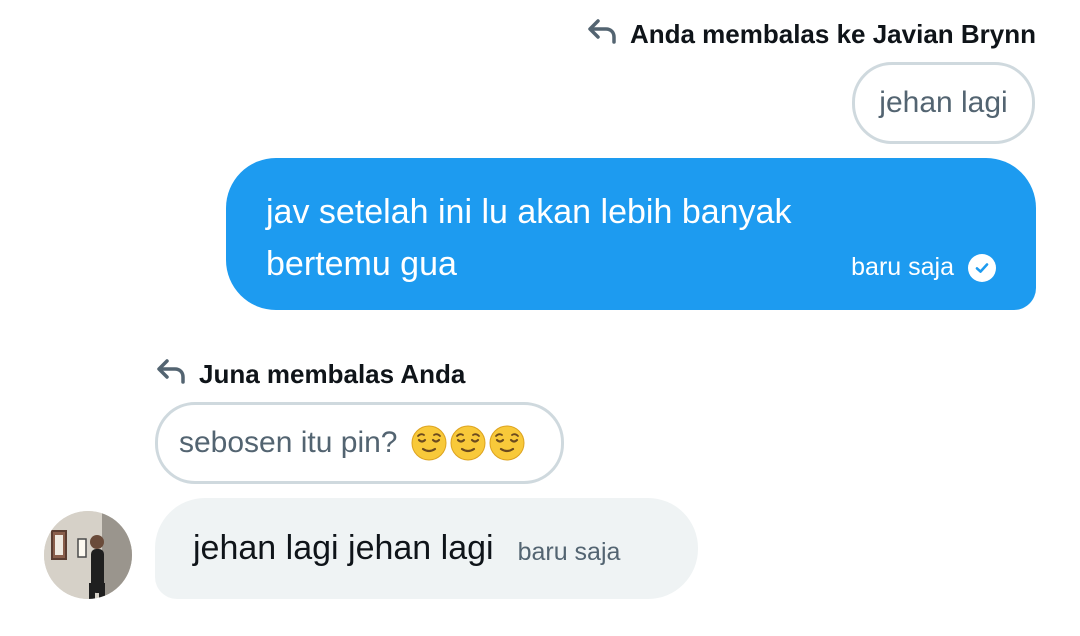  I want to click on quoted-message-incoming: sebosen itu pin?, so click(359, 443).